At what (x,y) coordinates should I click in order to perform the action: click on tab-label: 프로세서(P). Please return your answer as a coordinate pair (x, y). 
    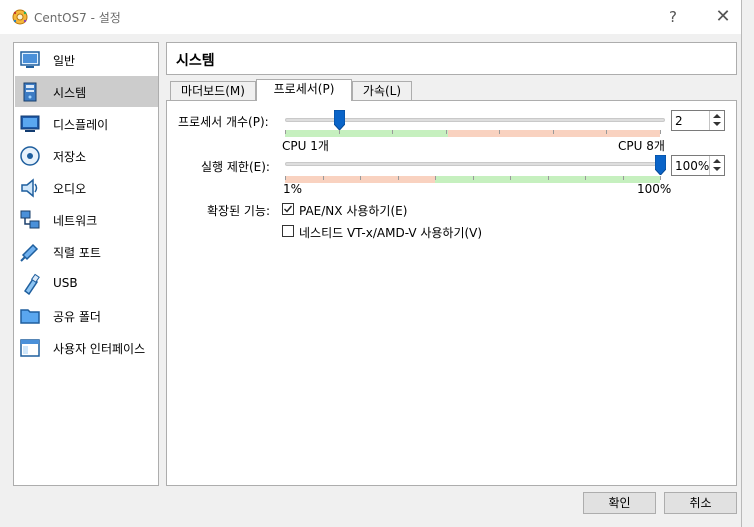
    Looking at the image, I should click on (304, 89).